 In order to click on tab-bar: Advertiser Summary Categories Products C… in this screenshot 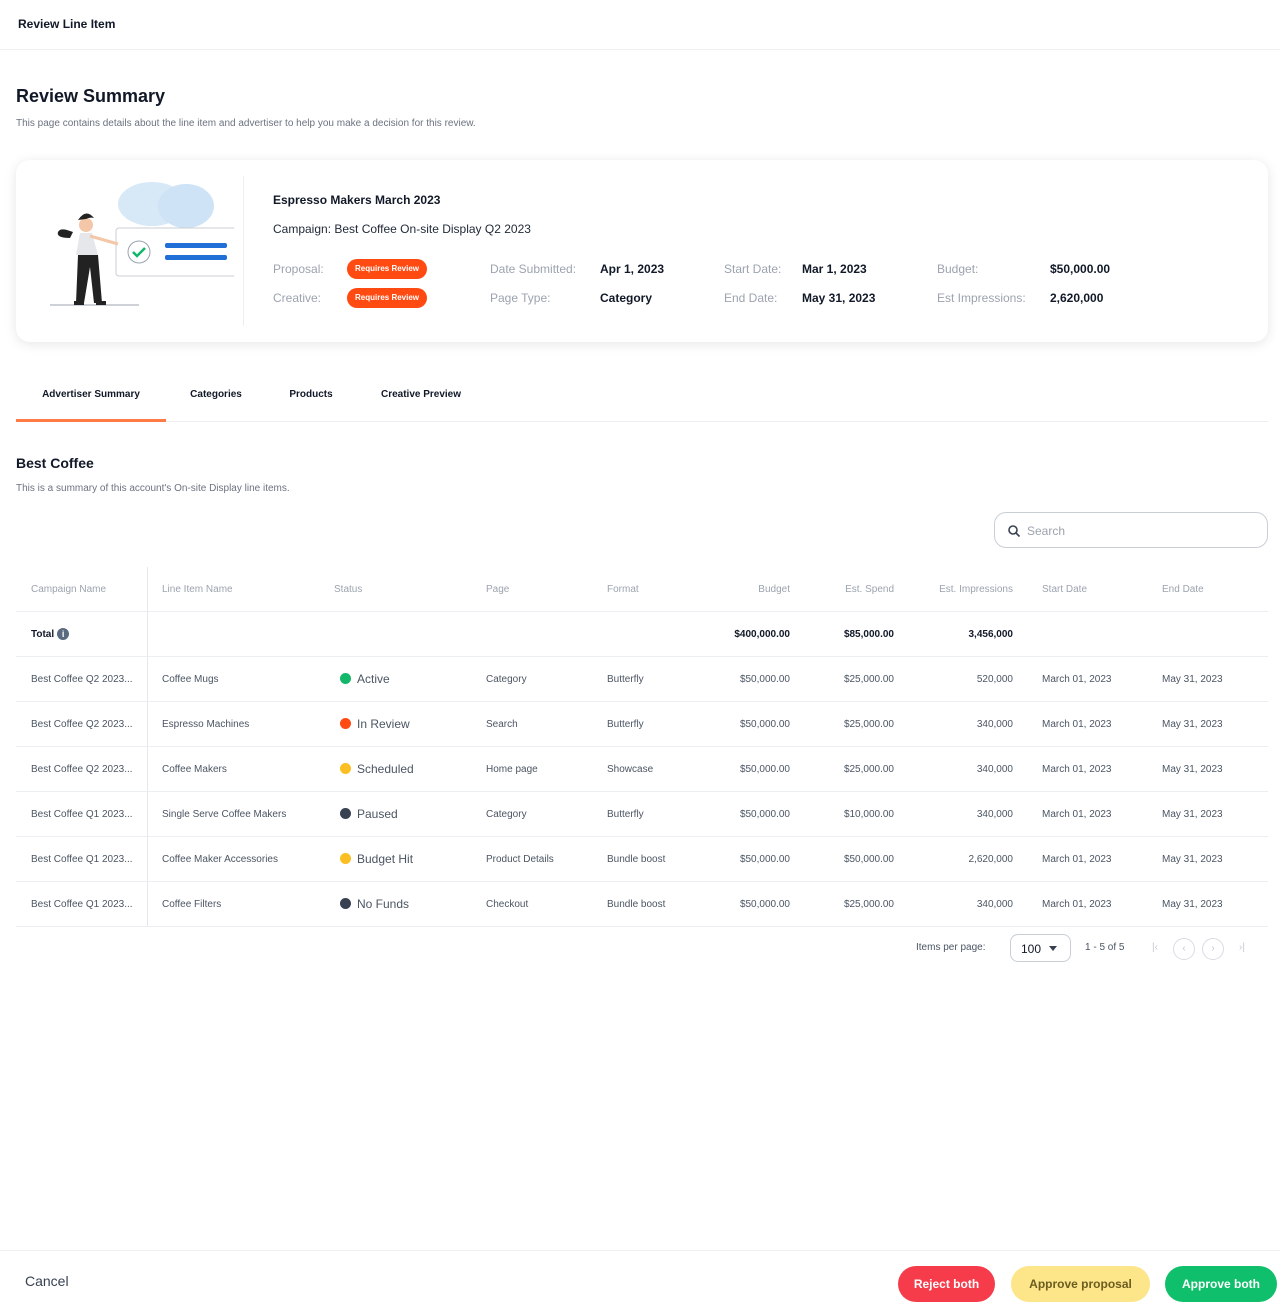, I will do `click(642, 401)`.